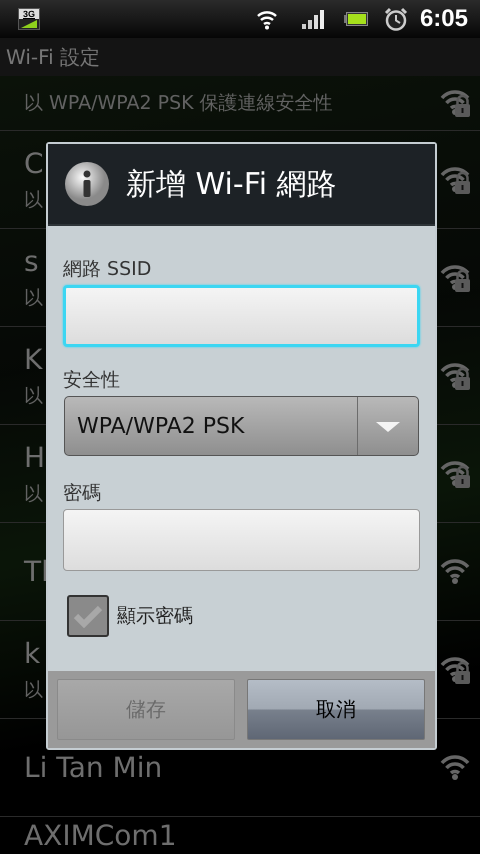 The height and width of the screenshot is (854, 480). What do you see at coordinates (35, 457) in the screenshot?
I see `network-name: H` at bounding box center [35, 457].